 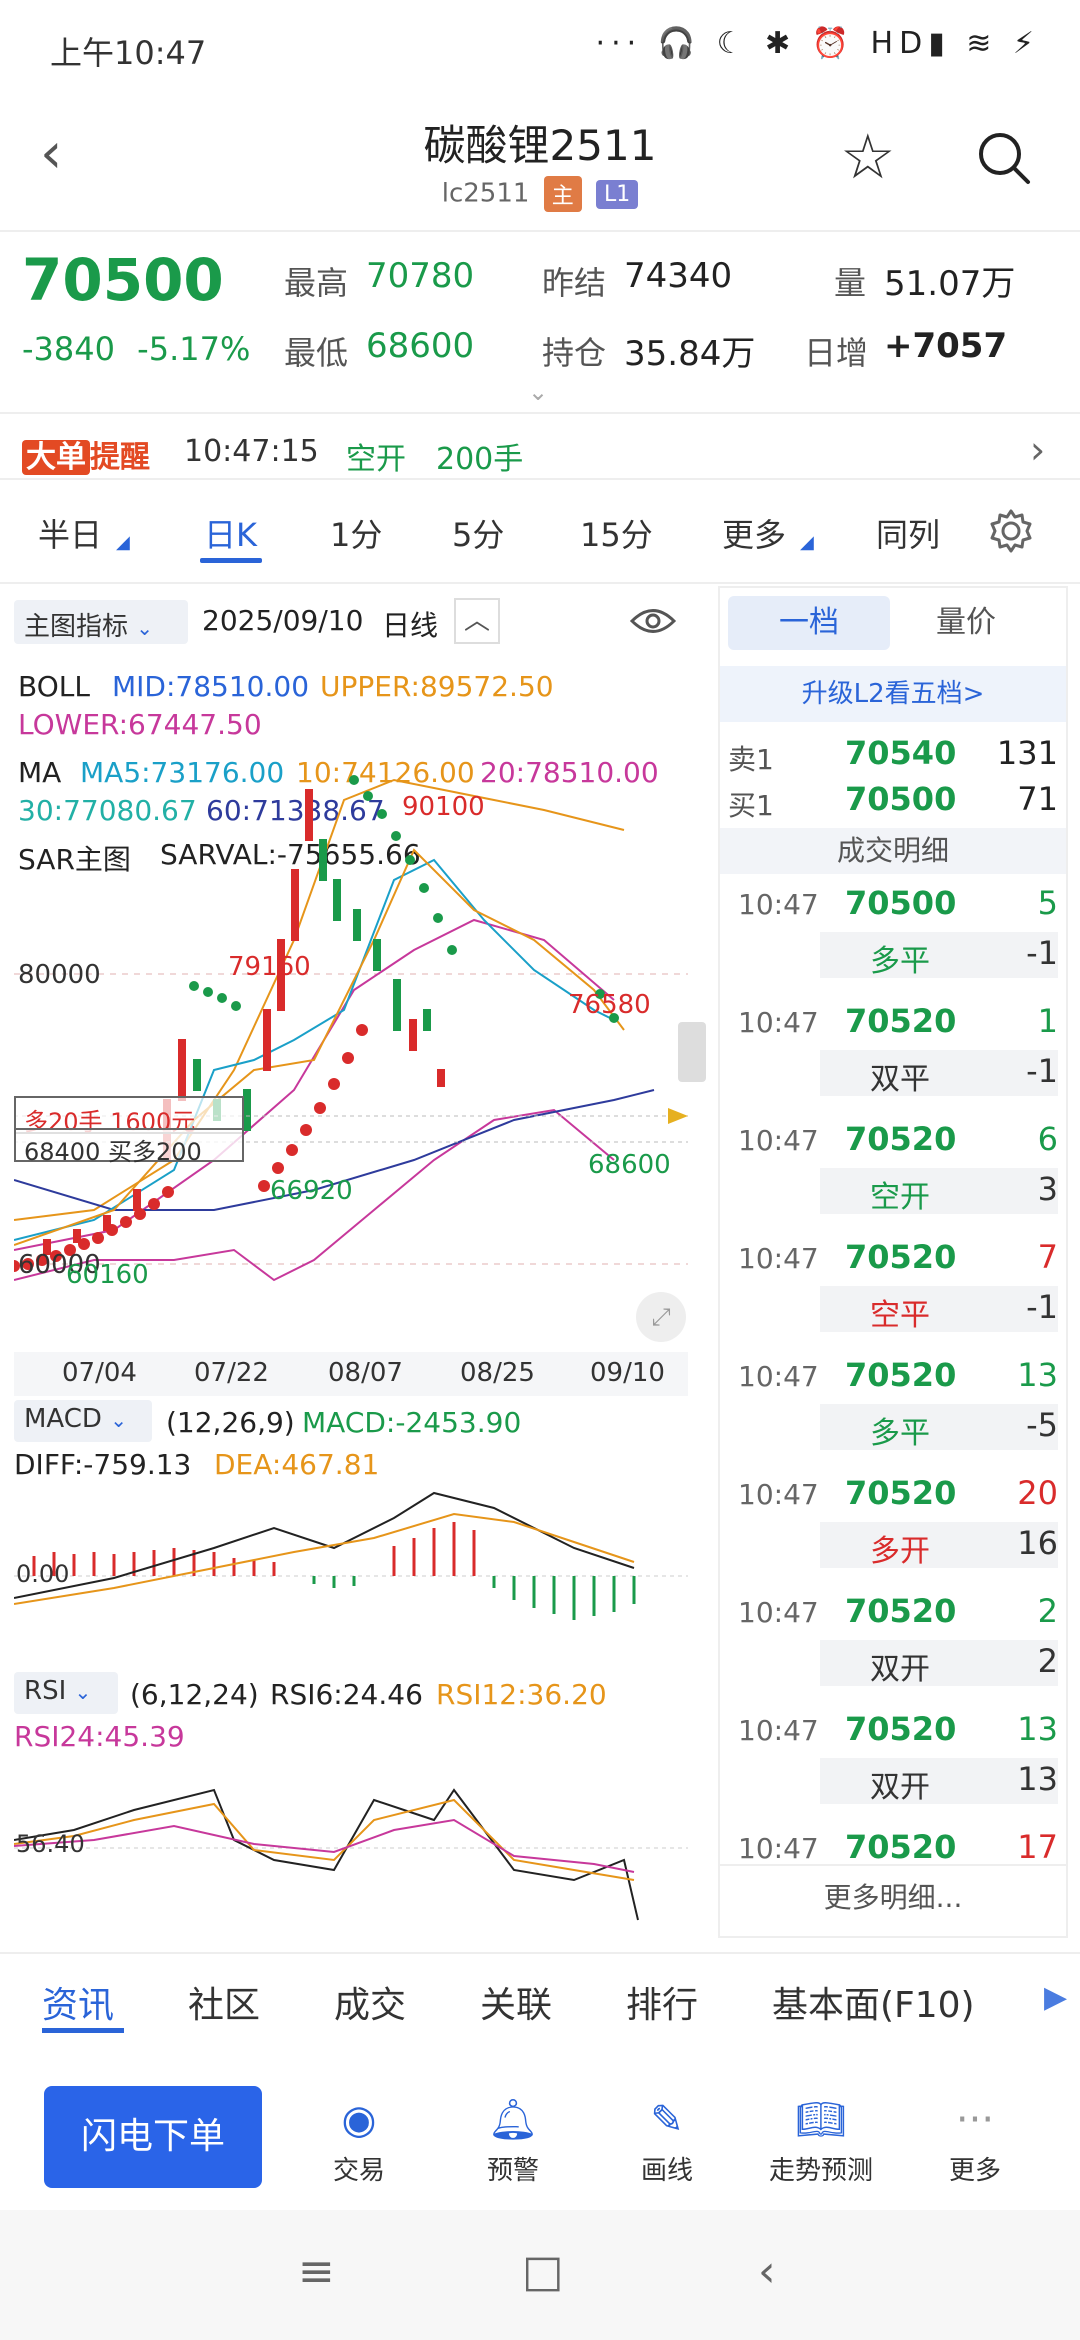 What do you see at coordinates (512, 2171) in the screenshot?
I see `alert-label: 预警` at bounding box center [512, 2171].